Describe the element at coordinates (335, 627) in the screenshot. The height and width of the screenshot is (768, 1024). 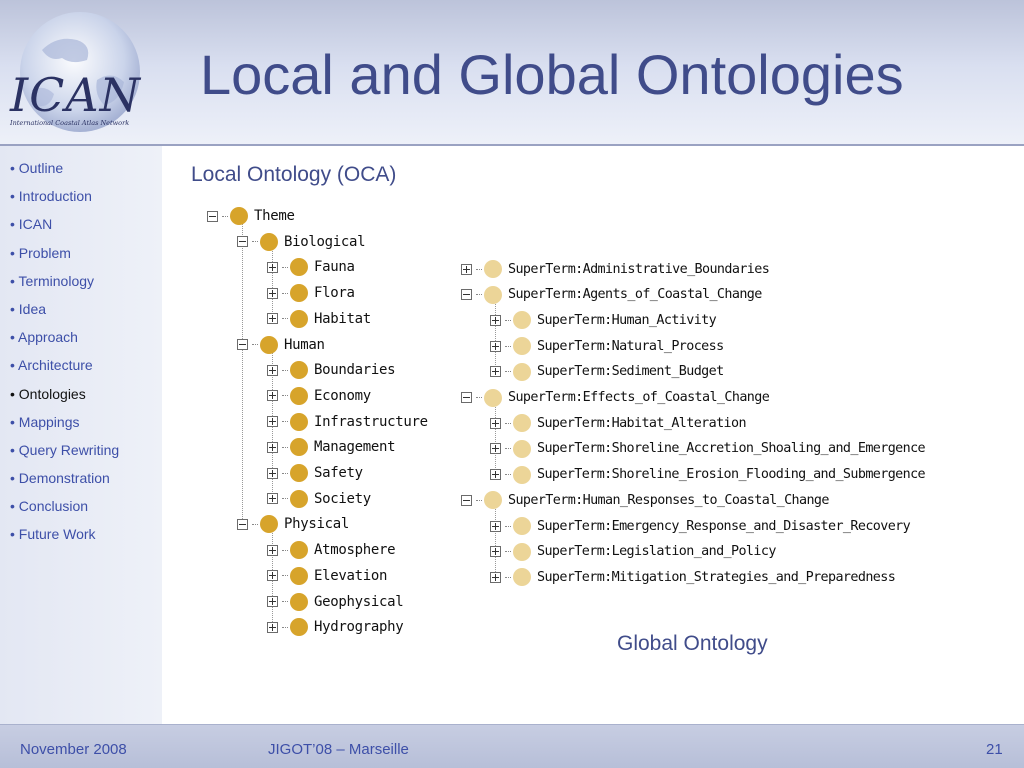
I see `tree-node: Hydrography` at that location.